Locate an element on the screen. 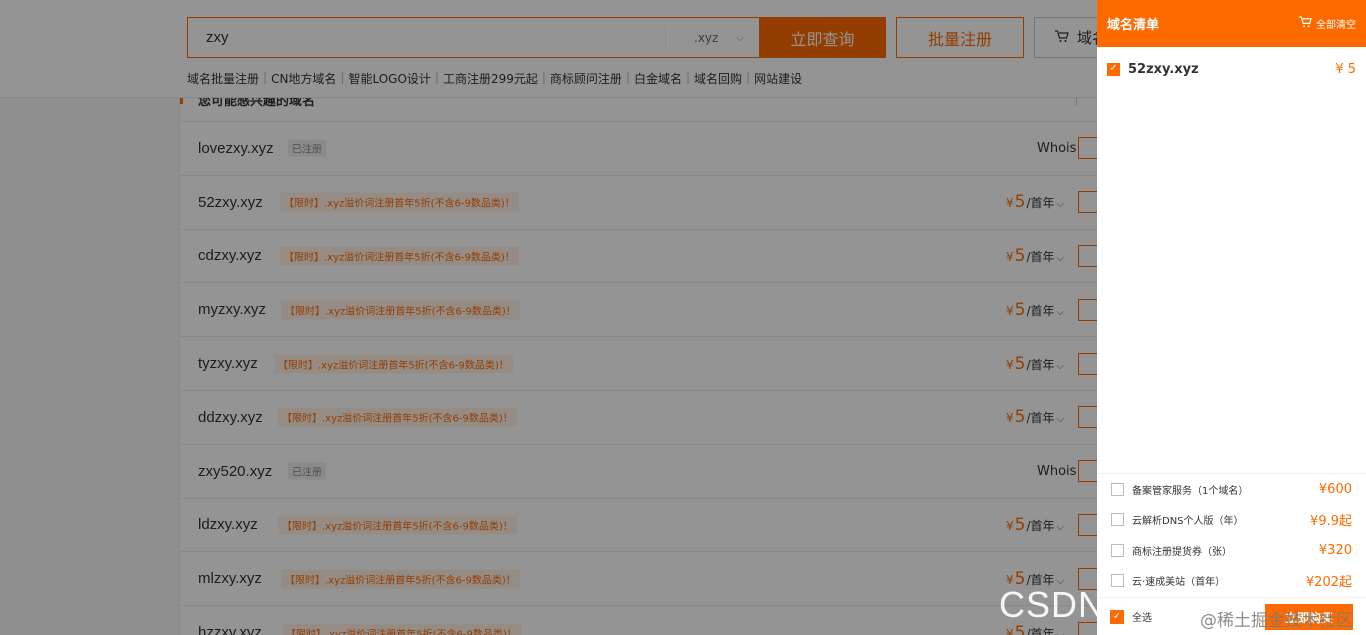  cart-item-name: 52zxy.xyz is located at coordinates (1163, 69).